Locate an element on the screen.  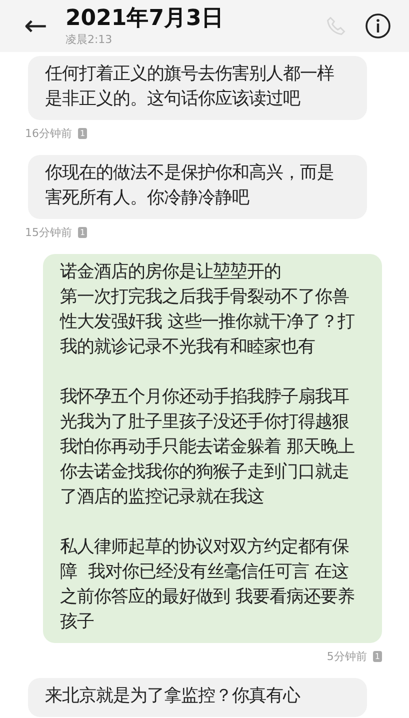
message-text: 我怀孕五个月你还动手掐我脖子扇我耳光我为了肚子里孩子没还手你打得越狠我怕你再动手只能去诺金躲着 那天晚上你去诺金找我你的狗猴子走到门口就走了酒店的监控记录就在我这 is located at coordinates (208, 447).